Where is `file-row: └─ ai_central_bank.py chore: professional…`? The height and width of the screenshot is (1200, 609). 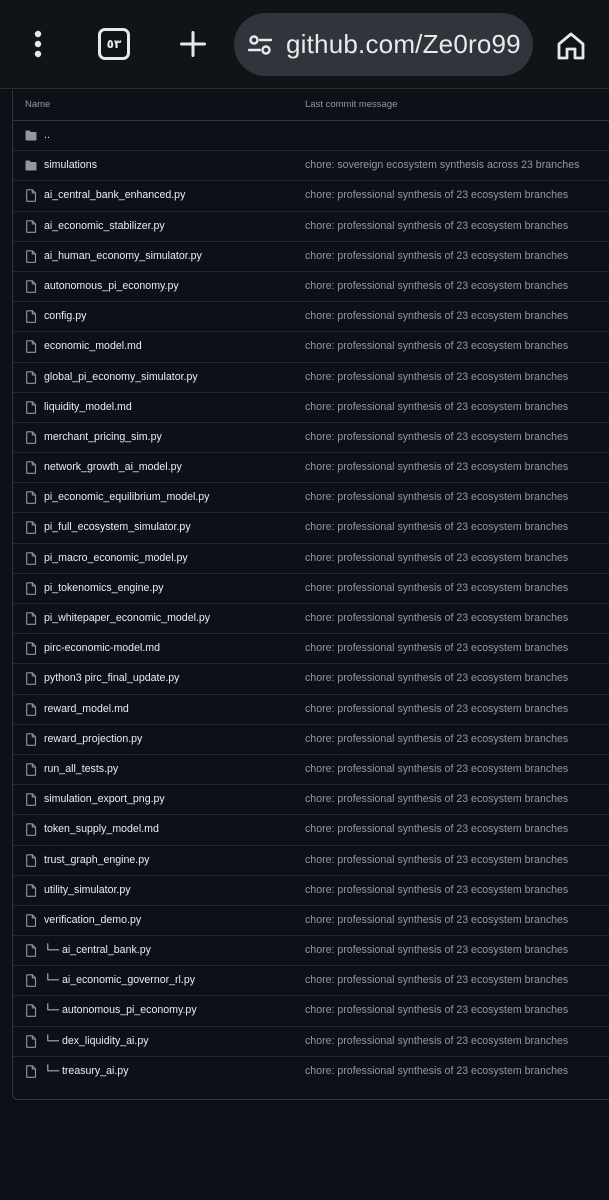
file-row: └─ ai_central_bank.py chore: professional… is located at coordinates (311, 951).